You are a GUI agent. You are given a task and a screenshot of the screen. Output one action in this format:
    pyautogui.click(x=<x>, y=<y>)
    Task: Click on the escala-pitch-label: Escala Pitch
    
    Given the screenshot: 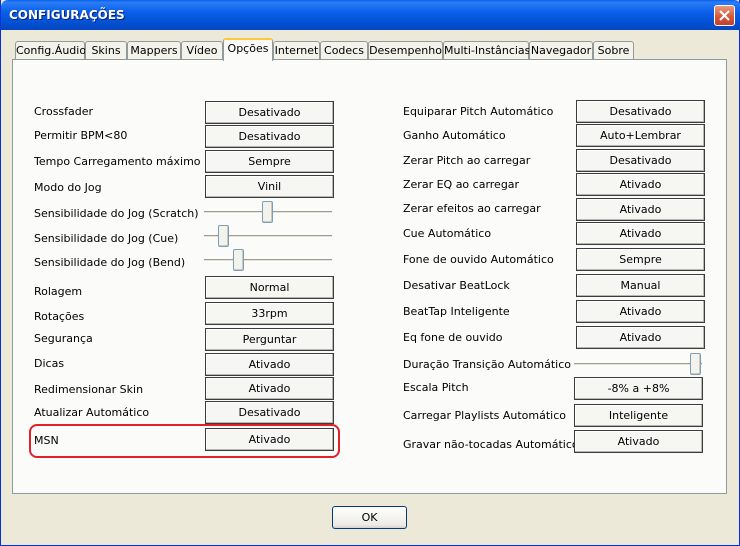 What is the action you would take?
    pyautogui.click(x=436, y=387)
    